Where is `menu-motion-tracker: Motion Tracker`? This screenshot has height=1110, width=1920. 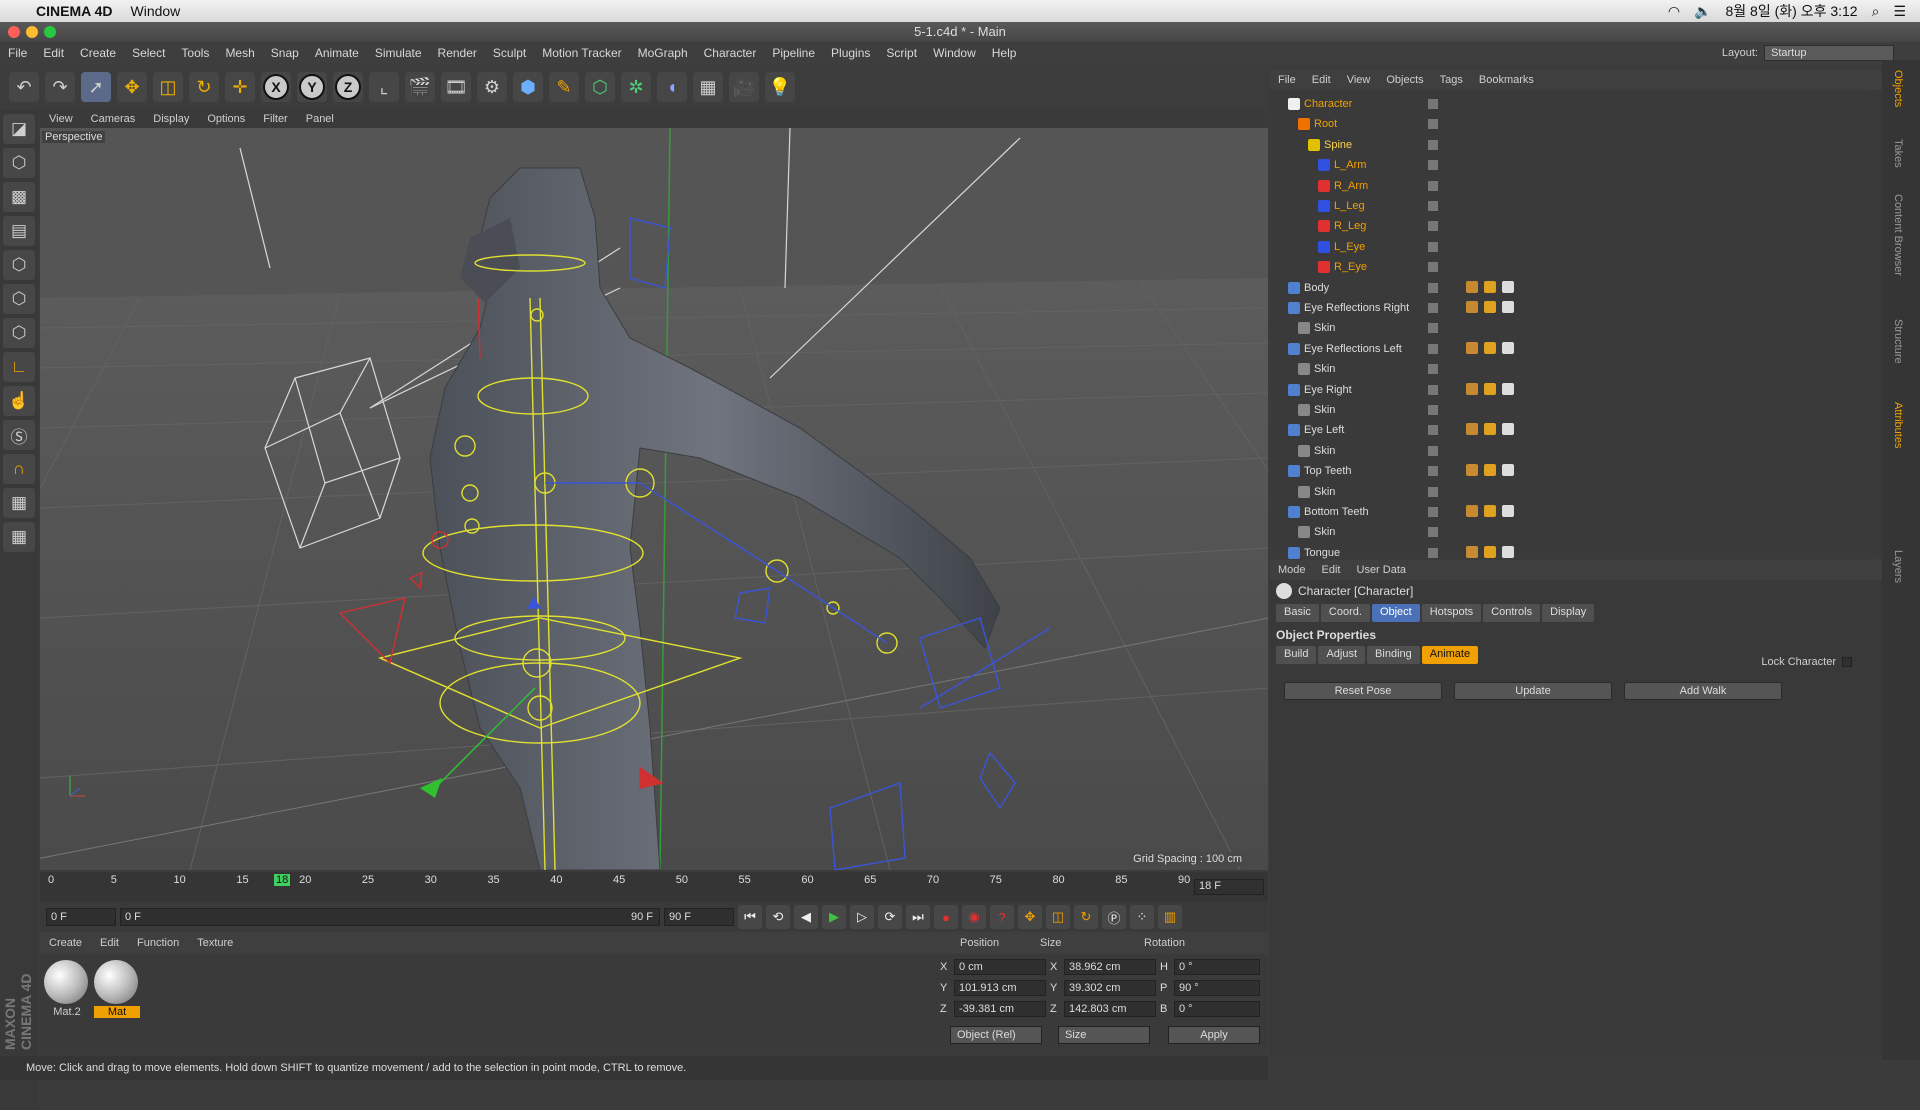 menu-motion-tracker: Motion Tracker is located at coordinates (581, 53).